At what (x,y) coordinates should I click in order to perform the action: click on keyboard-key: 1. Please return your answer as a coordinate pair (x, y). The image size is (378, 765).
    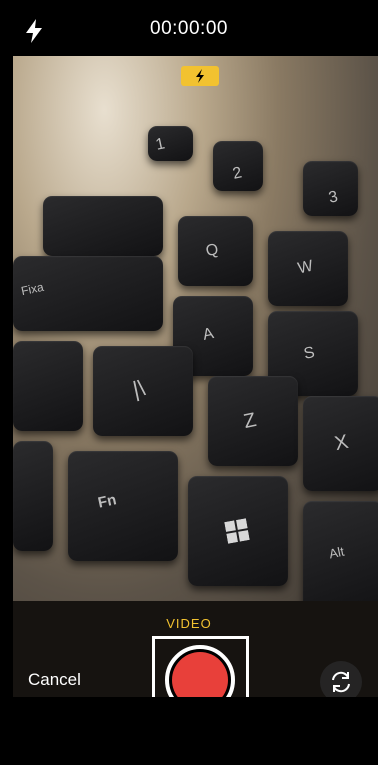
    Looking at the image, I should click on (170, 143).